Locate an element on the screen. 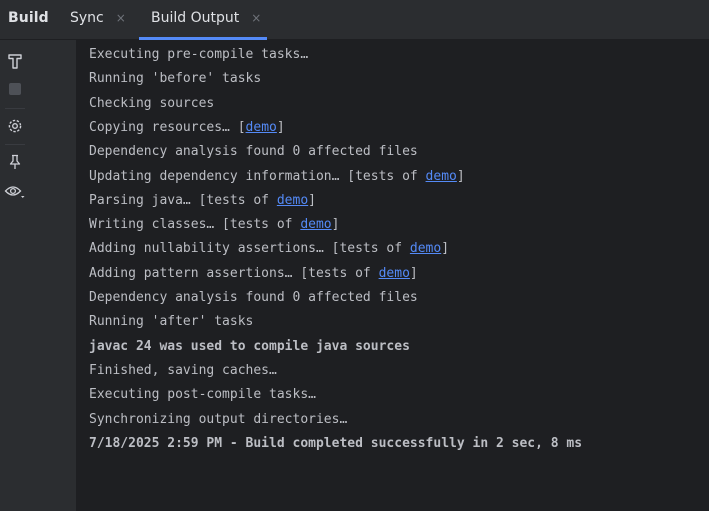 This screenshot has height=511, width=709. console-line: Running 'before' tasks is located at coordinates (175, 79).